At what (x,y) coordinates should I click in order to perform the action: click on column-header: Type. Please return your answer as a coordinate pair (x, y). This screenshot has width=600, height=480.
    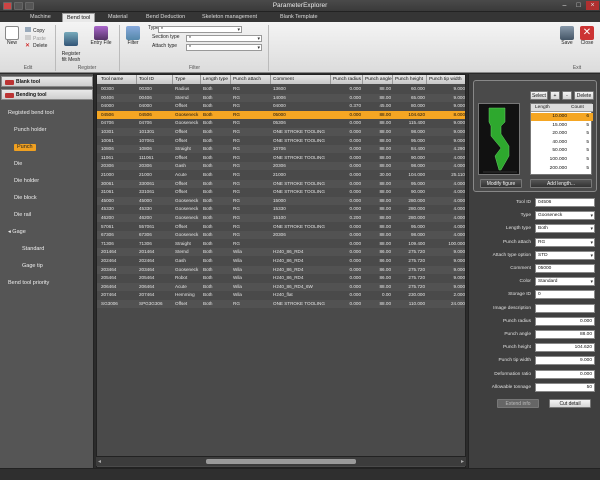
    Looking at the image, I should click on (187, 79).